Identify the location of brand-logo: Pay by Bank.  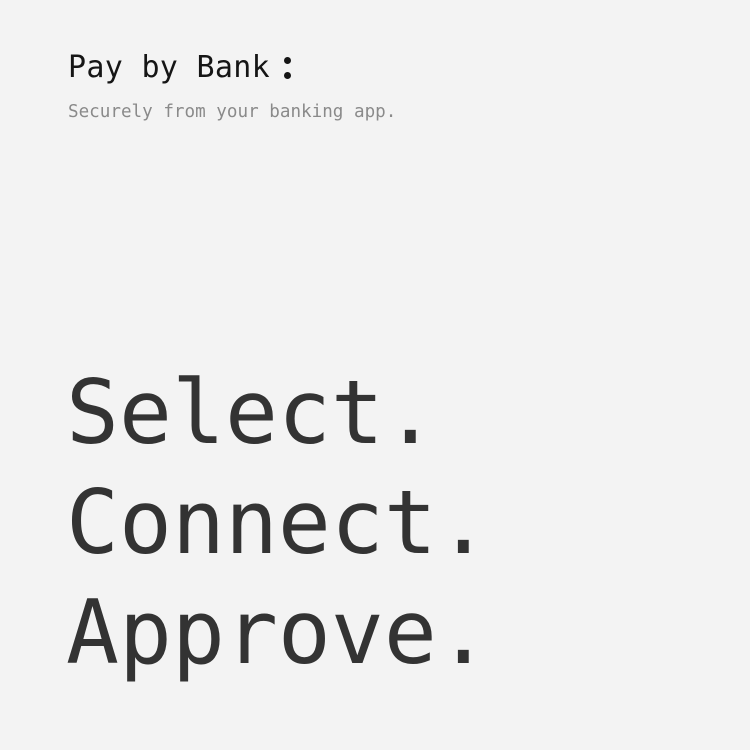
(181, 68).